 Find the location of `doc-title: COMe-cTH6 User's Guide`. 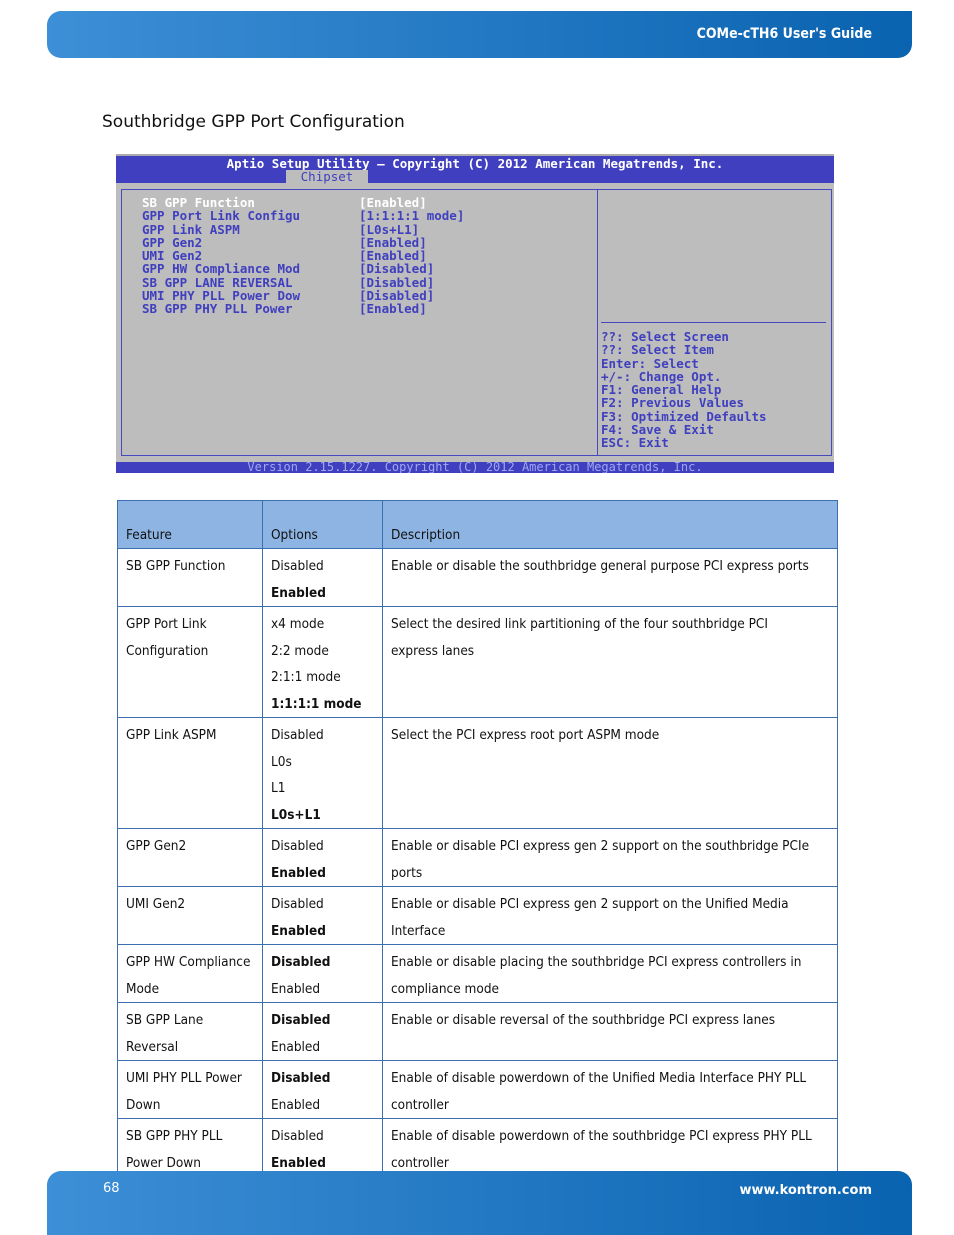

doc-title: COMe-cTH6 User's Guide is located at coordinates (784, 34).